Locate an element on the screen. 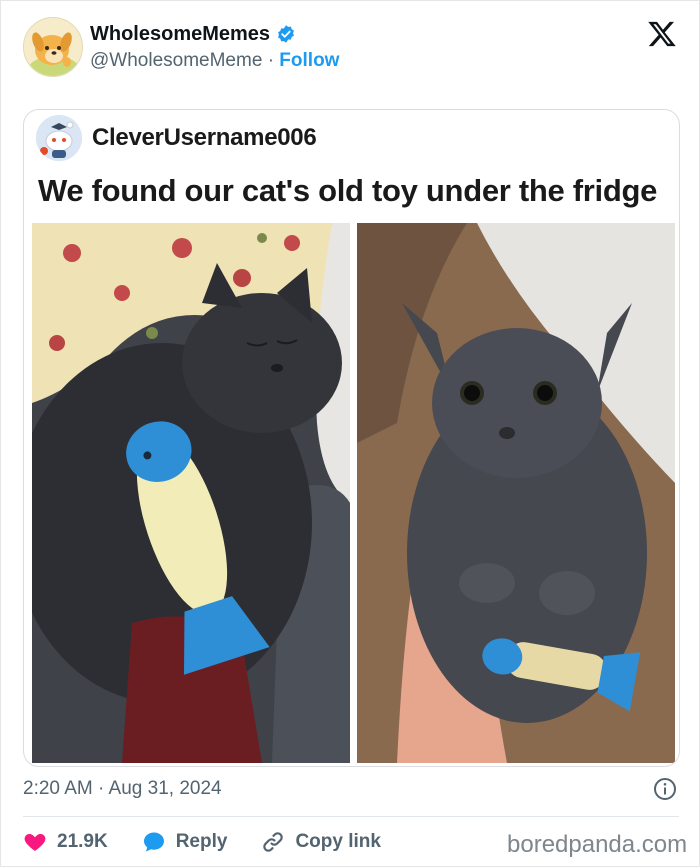  display-name: WholesomeMemes is located at coordinates (180, 34).